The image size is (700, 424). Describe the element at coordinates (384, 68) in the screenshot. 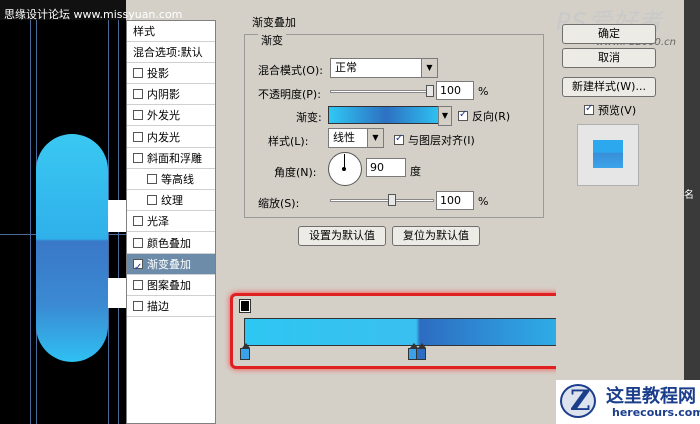

I see `blend-mode-select: 正常 ▼` at that location.